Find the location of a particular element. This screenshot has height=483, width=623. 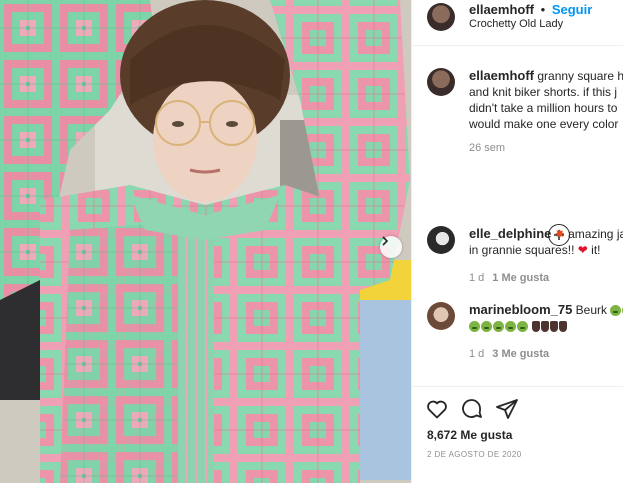

comment-meta: 1 d 1 Me gusta is located at coordinates (509, 278).